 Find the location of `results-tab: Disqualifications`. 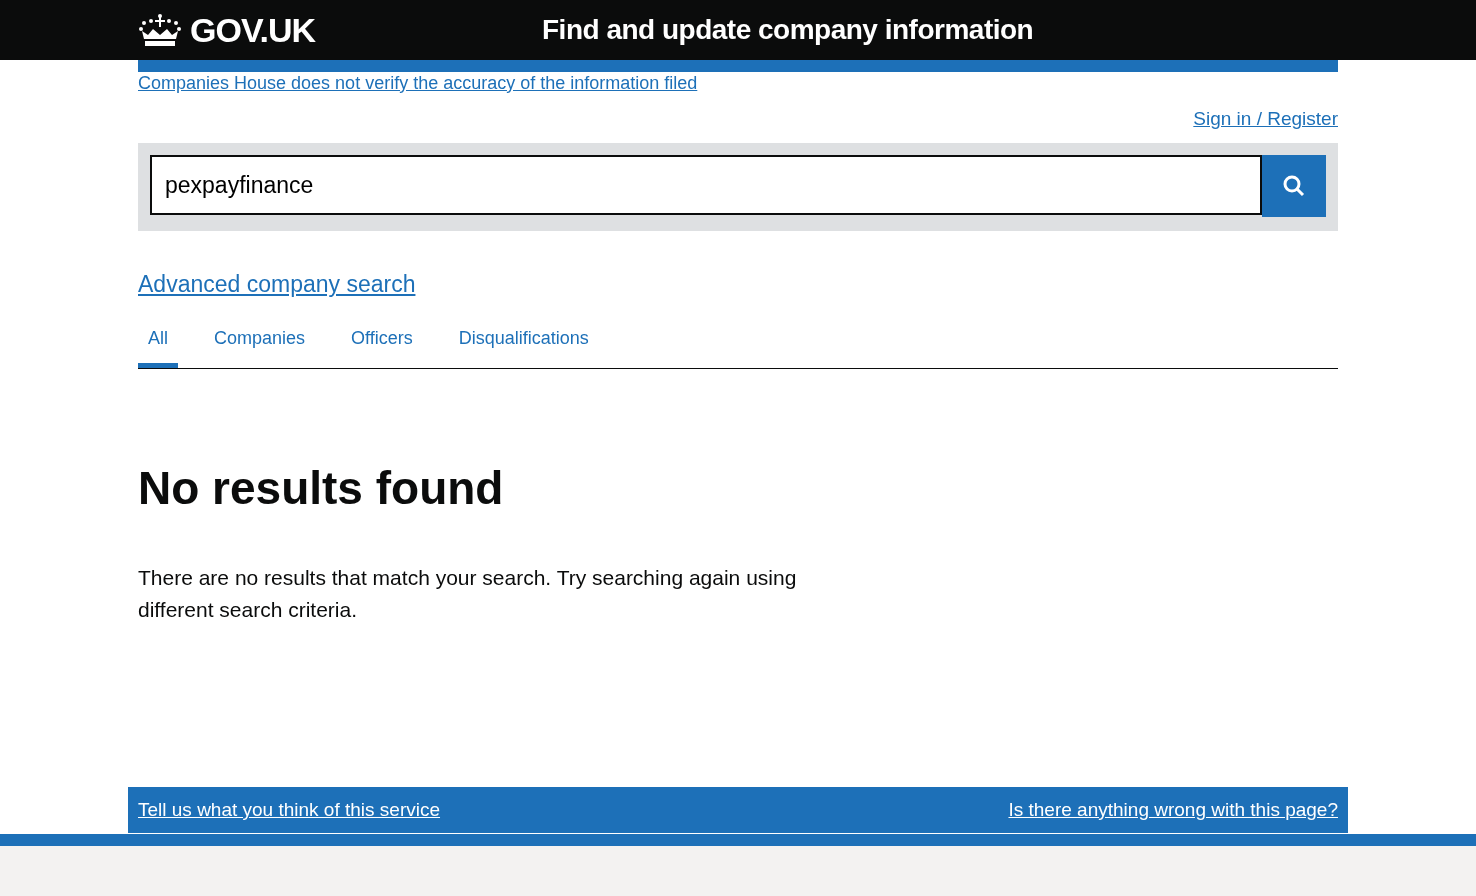

results-tab: Disqualifications is located at coordinates (523, 342).